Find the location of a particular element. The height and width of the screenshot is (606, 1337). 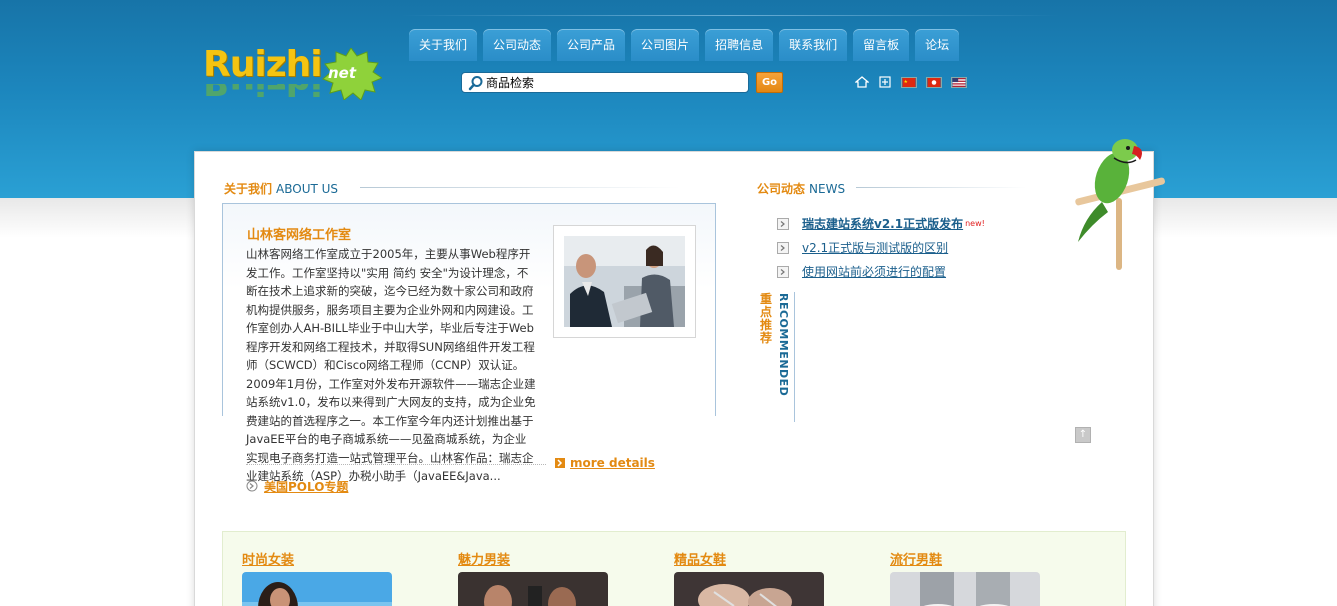

about-dotted-rule is located at coordinates (396, 464).